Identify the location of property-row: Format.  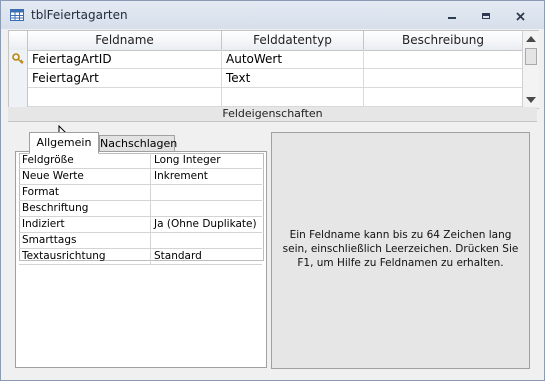
(140, 193).